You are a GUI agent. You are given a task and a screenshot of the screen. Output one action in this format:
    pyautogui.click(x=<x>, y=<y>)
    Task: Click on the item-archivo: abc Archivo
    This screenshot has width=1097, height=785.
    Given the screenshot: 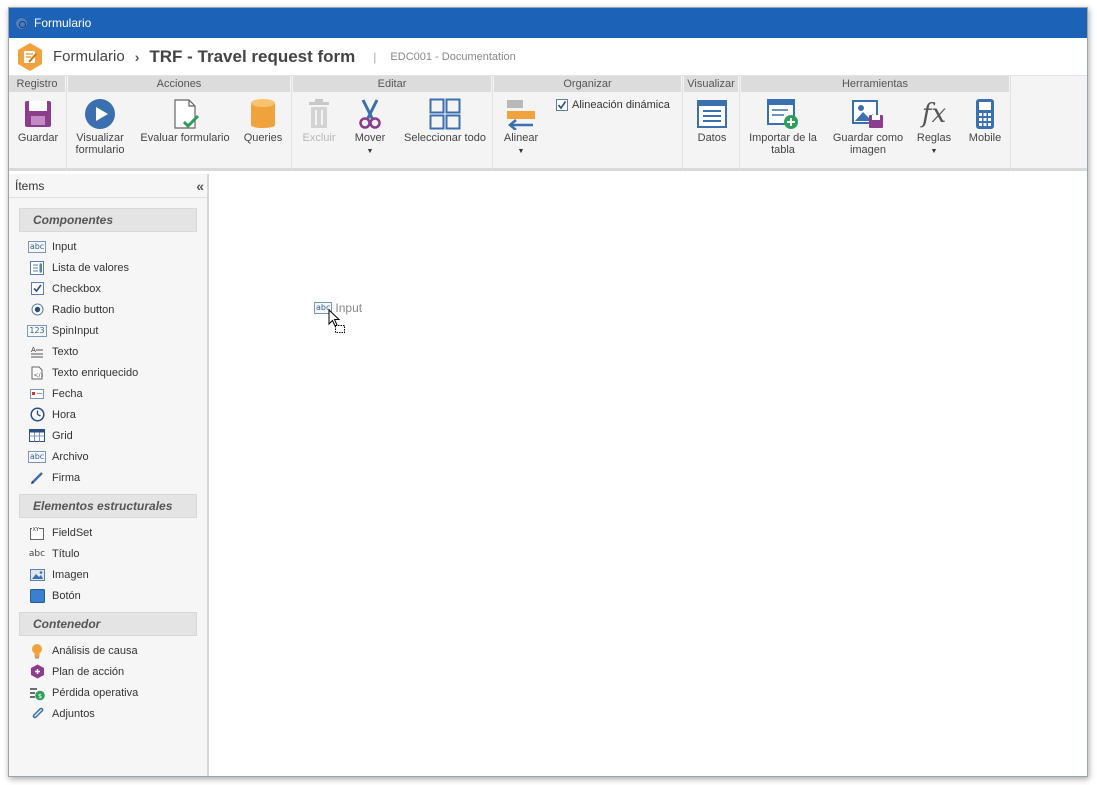 What is the action you would take?
    pyautogui.click(x=108, y=456)
    